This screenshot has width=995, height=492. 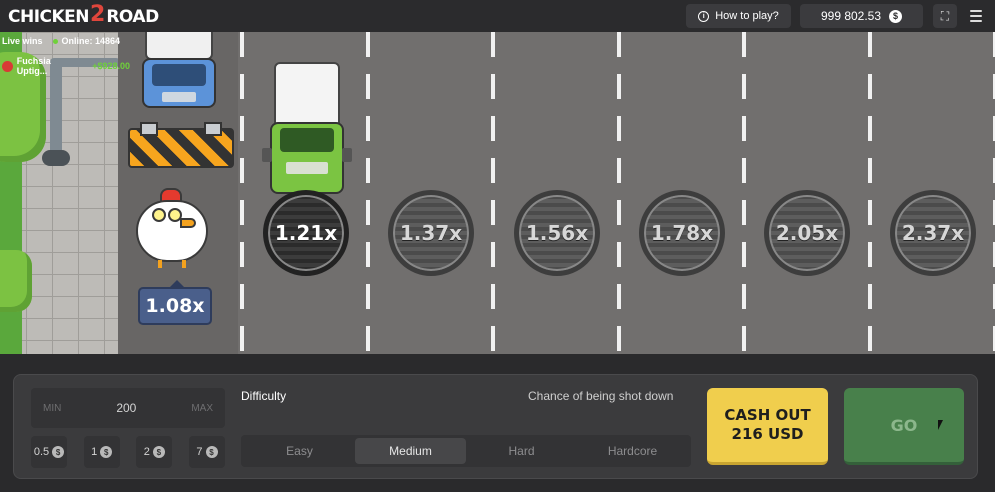 I want to click on quick-bet-chip: 0.5 $, so click(x=49, y=452).